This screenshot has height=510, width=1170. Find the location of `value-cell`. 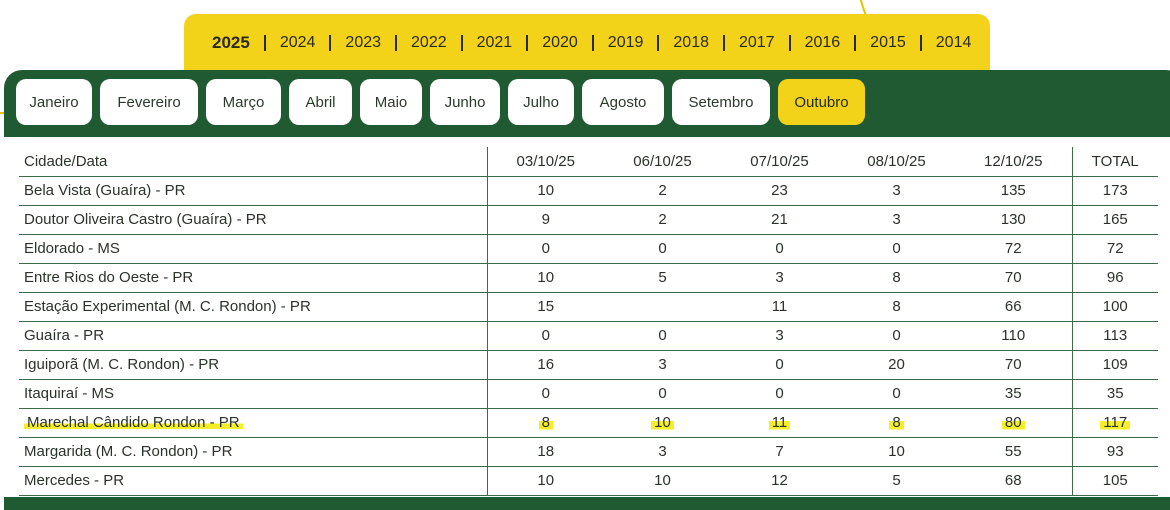

value-cell is located at coordinates (662, 307).